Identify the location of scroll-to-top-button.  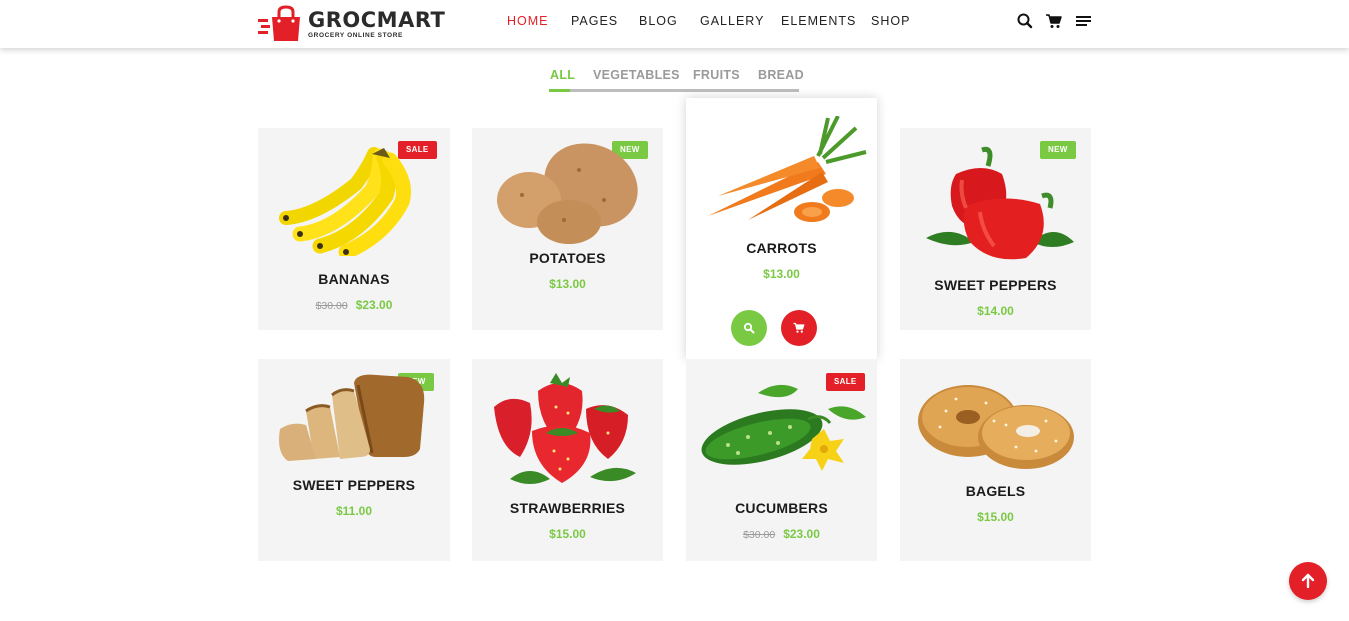
(1308, 581).